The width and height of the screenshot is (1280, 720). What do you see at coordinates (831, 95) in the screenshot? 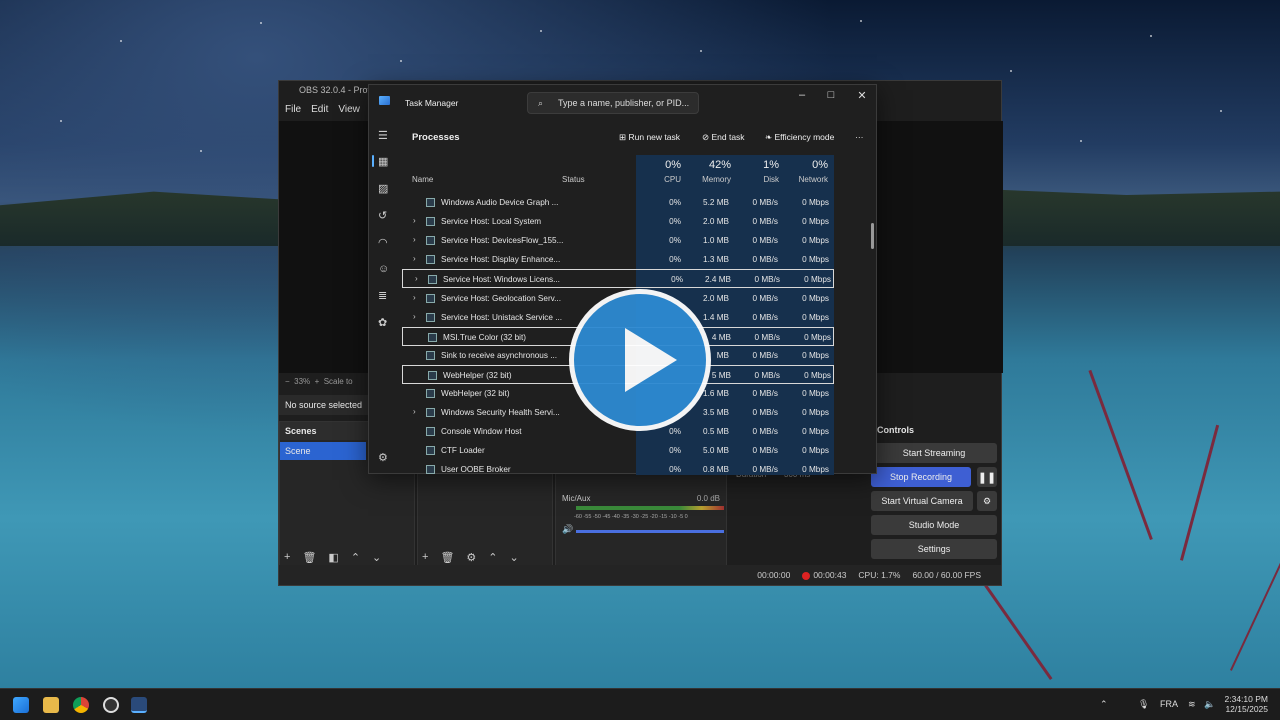
I see `maximize-icon: □` at bounding box center [831, 95].